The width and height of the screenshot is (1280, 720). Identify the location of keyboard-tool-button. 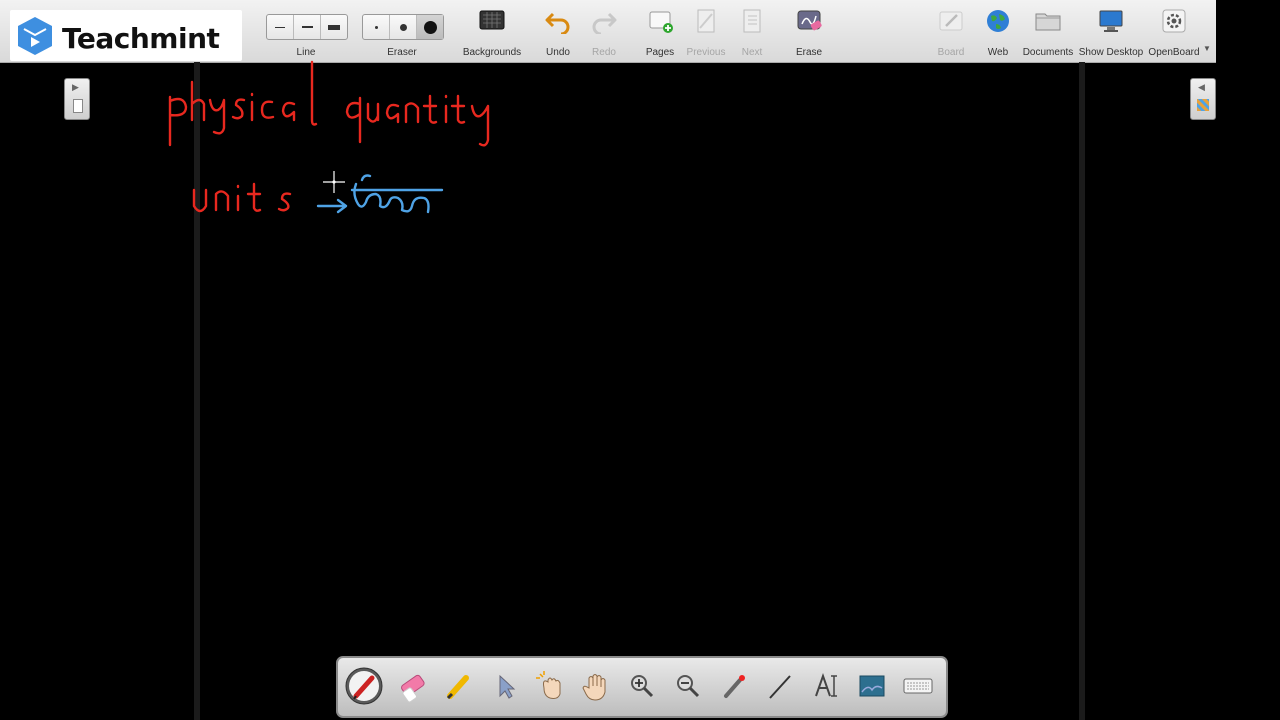
(918, 686).